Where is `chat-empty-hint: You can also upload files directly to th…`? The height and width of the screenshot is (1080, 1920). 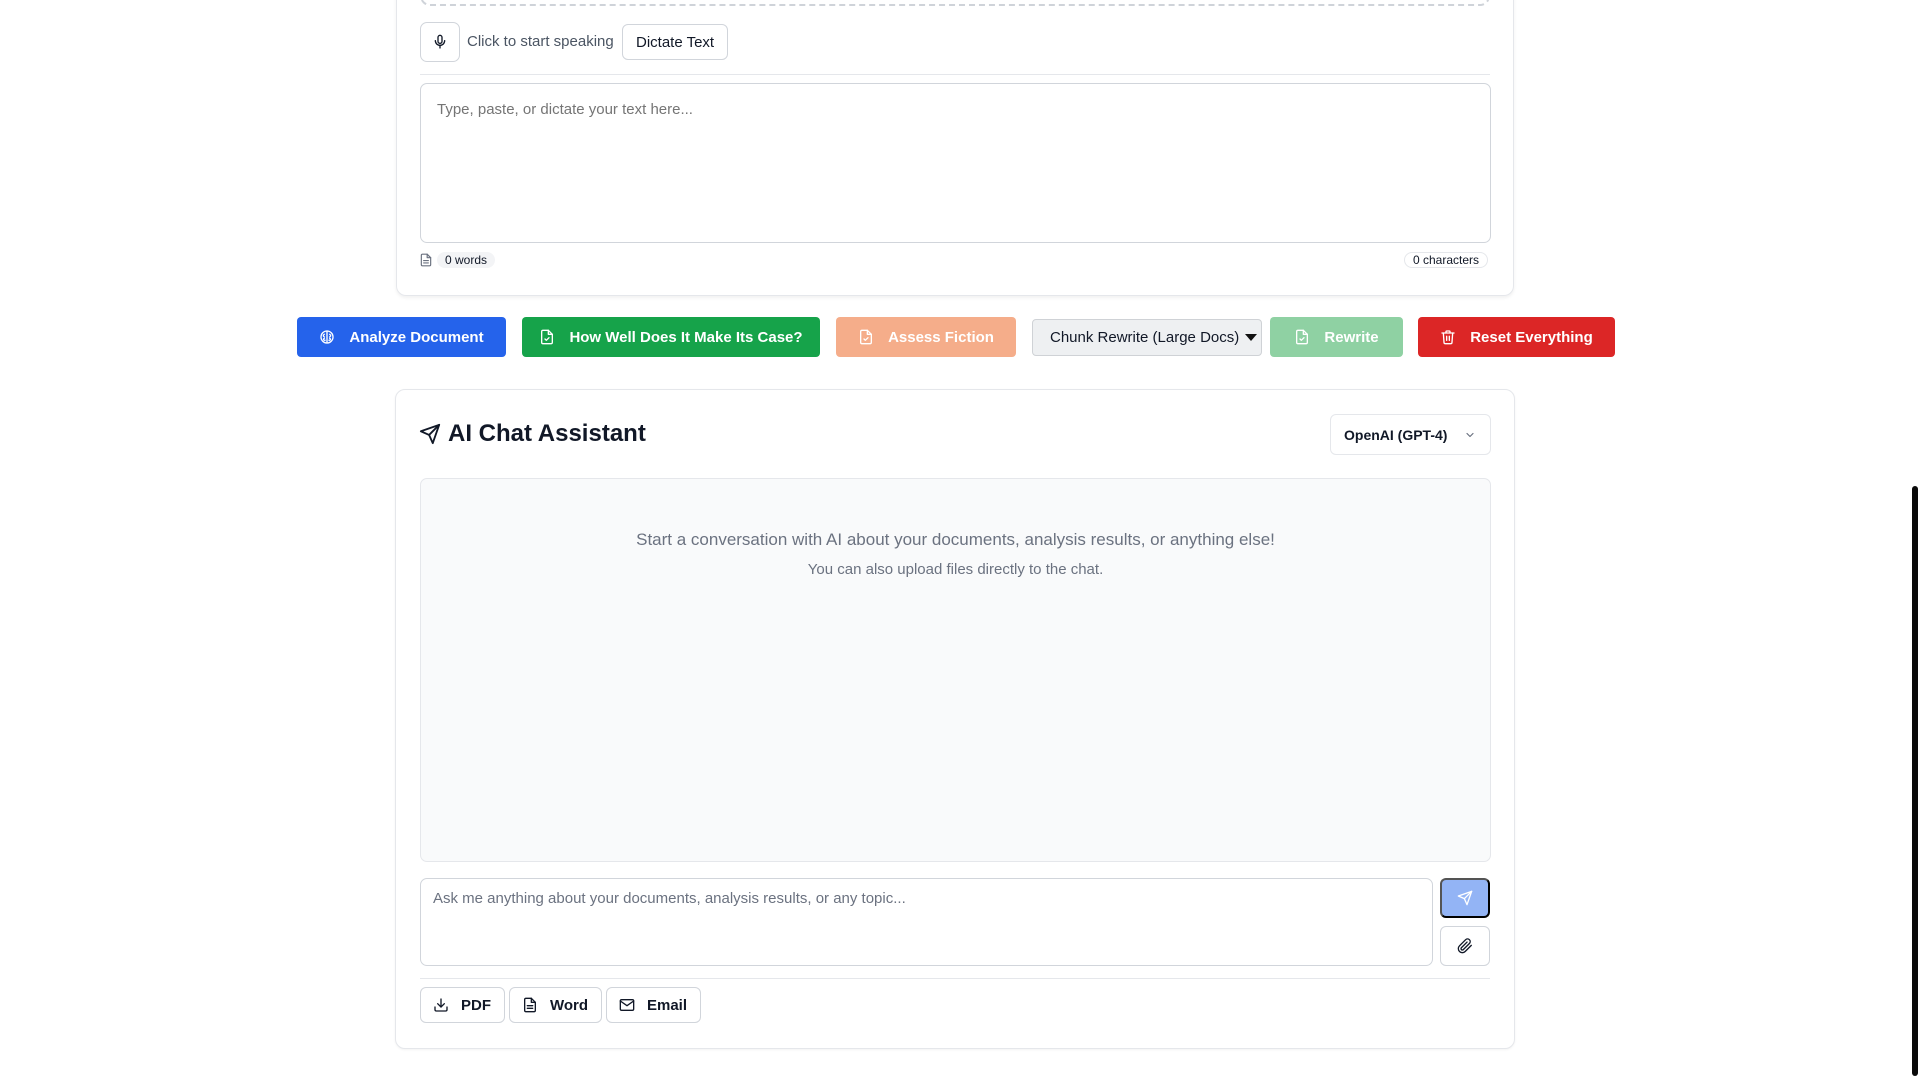
chat-empty-hint: You can also upload files directly to th… is located at coordinates (955, 569).